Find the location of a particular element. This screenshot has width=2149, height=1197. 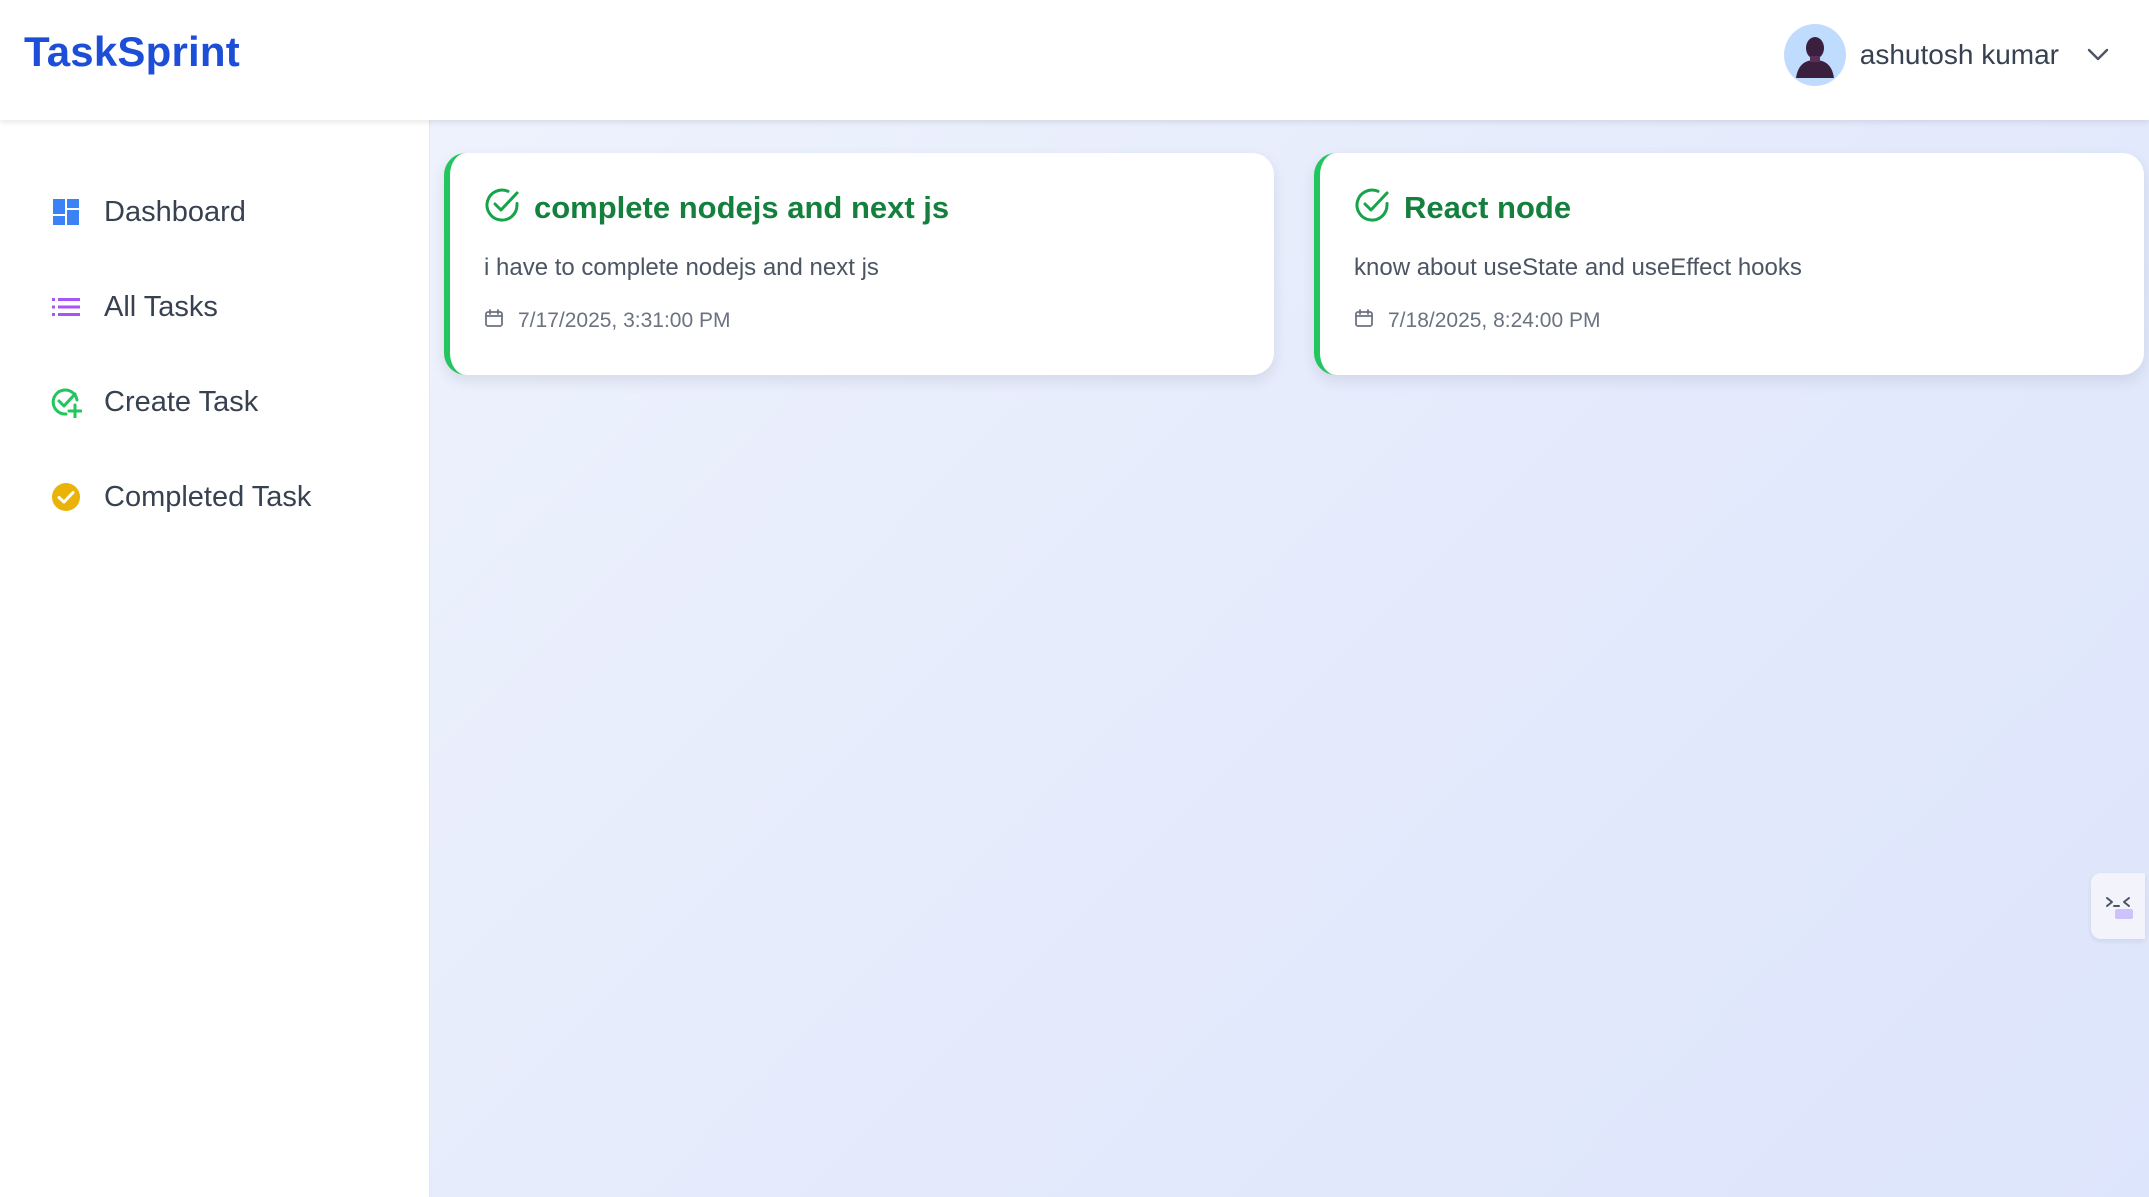

user-menu: ashutosh kumar is located at coordinates (1948, 55).